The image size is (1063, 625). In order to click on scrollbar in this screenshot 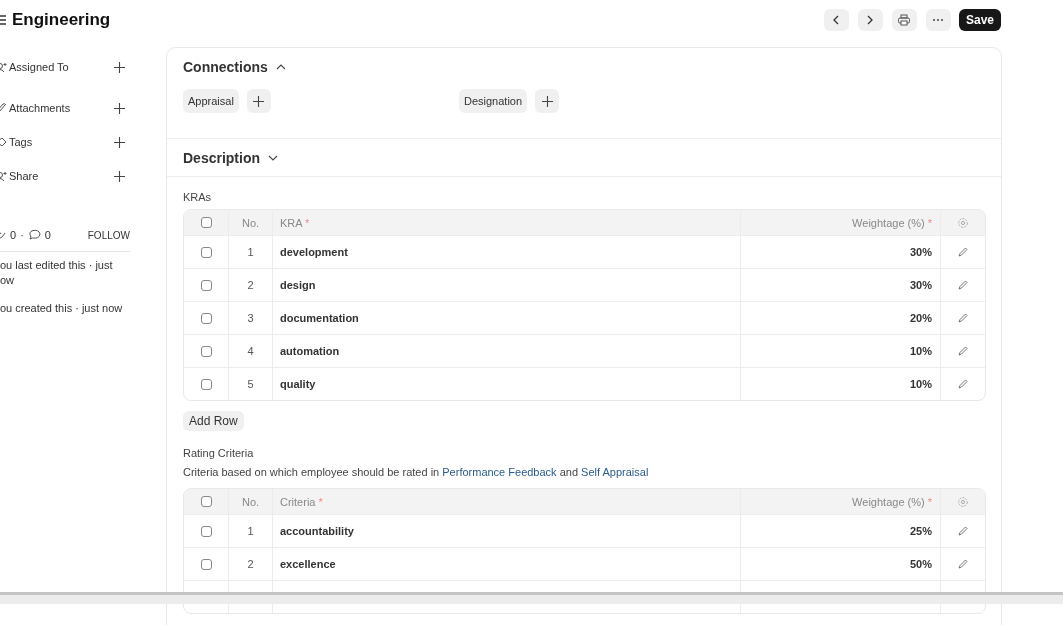, I will do `click(531, 598)`.